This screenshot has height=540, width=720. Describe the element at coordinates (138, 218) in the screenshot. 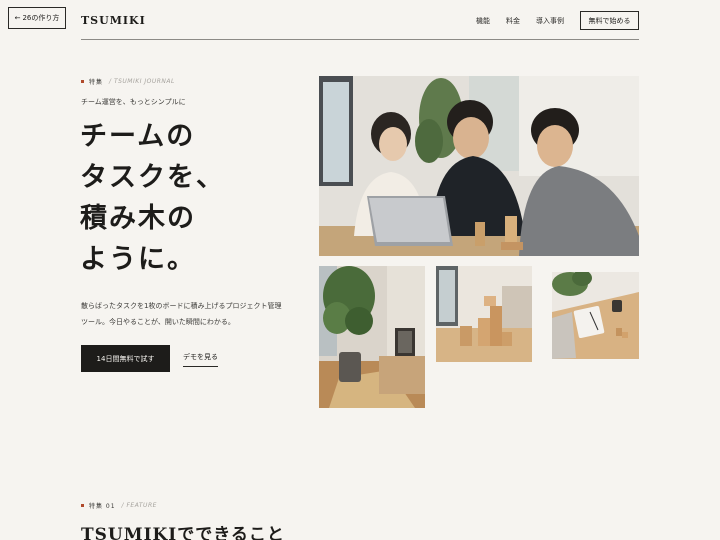

I see `hero-title-line: 積み木の` at that location.